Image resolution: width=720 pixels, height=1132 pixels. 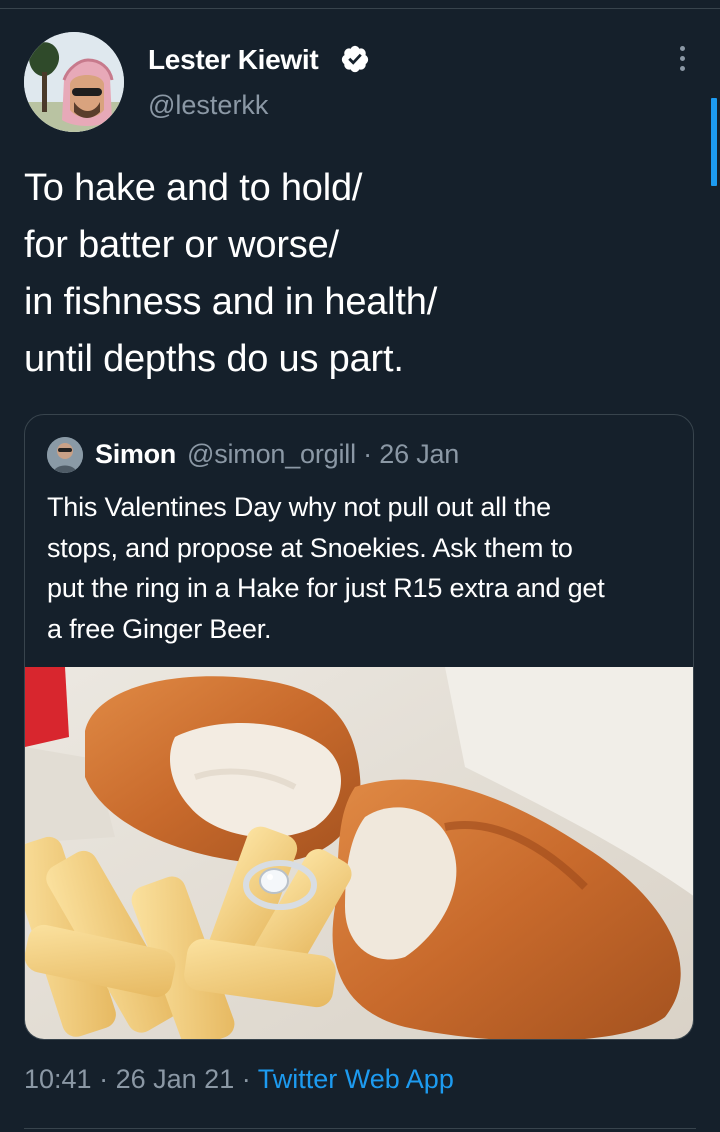 I want to click on tweet-time: 10:41, so click(x=58, y=1079).